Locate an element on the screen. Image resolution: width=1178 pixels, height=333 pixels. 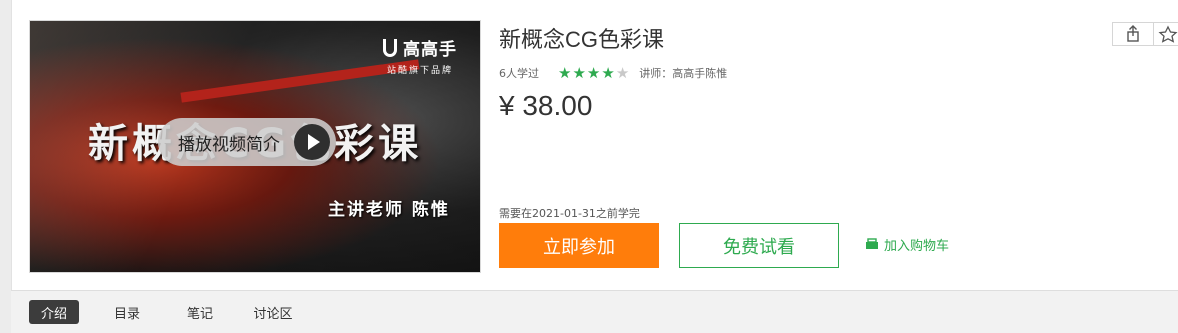
join-now-button: 立即参加 is located at coordinates (579, 245).